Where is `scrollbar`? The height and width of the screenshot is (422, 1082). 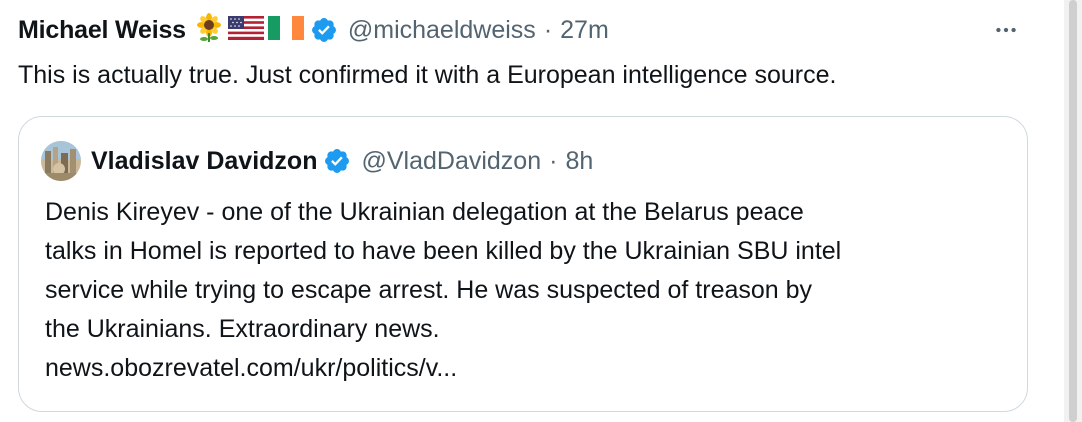 scrollbar is located at coordinates (1073, 211).